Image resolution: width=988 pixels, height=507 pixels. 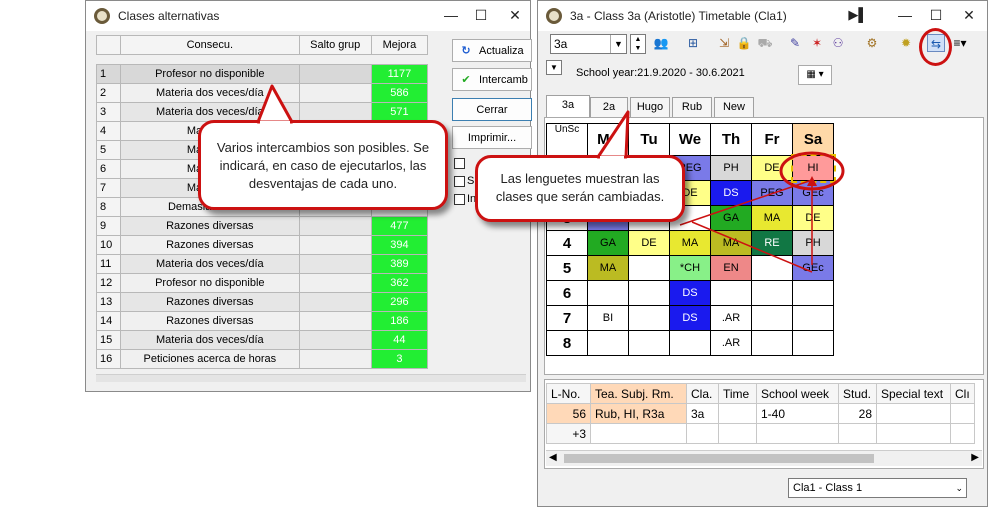 What do you see at coordinates (568, 106) in the screenshot?
I see `tab-3a: 3a` at bounding box center [568, 106].